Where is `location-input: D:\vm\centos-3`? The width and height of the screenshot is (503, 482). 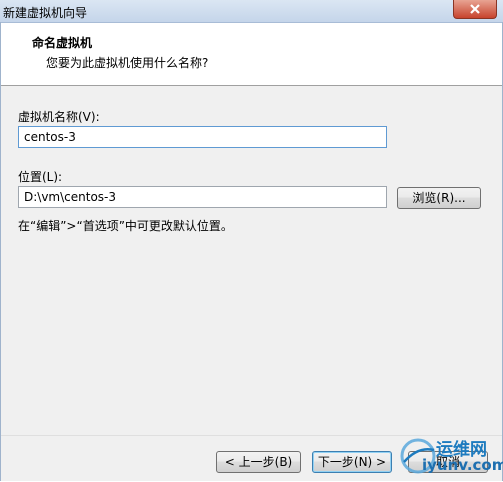
location-input: D:\vm\centos-3 is located at coordinates (202, 197).